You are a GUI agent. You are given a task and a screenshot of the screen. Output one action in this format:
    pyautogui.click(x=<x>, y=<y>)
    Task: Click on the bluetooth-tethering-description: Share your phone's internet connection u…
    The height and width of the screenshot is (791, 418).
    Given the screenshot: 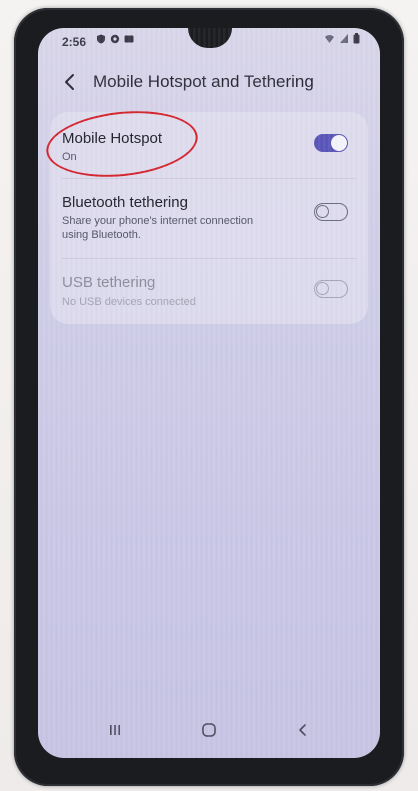 What is the action you would take?
    pyautogui.click(x=158, y=228)
    